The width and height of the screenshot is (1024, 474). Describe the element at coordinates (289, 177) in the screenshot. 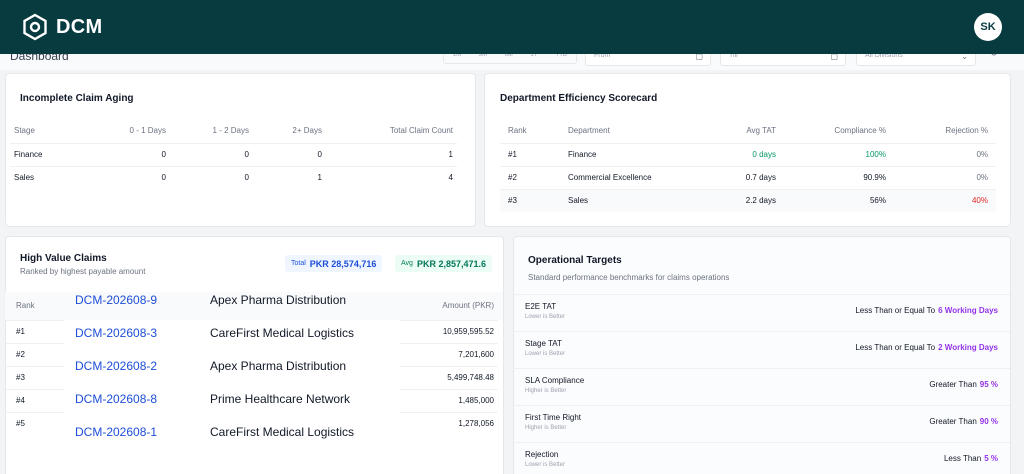

I see `count-cell: 1` at that location.